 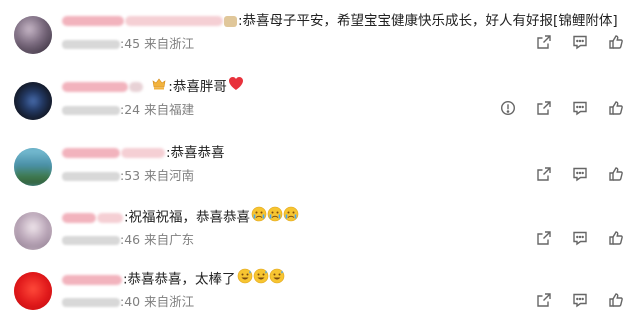 I want to click on comment-text: :恭喜母子平安，希望宝宝健康快乐成长，好人有好报[锦鲤附体], so click(x=428, y=21).